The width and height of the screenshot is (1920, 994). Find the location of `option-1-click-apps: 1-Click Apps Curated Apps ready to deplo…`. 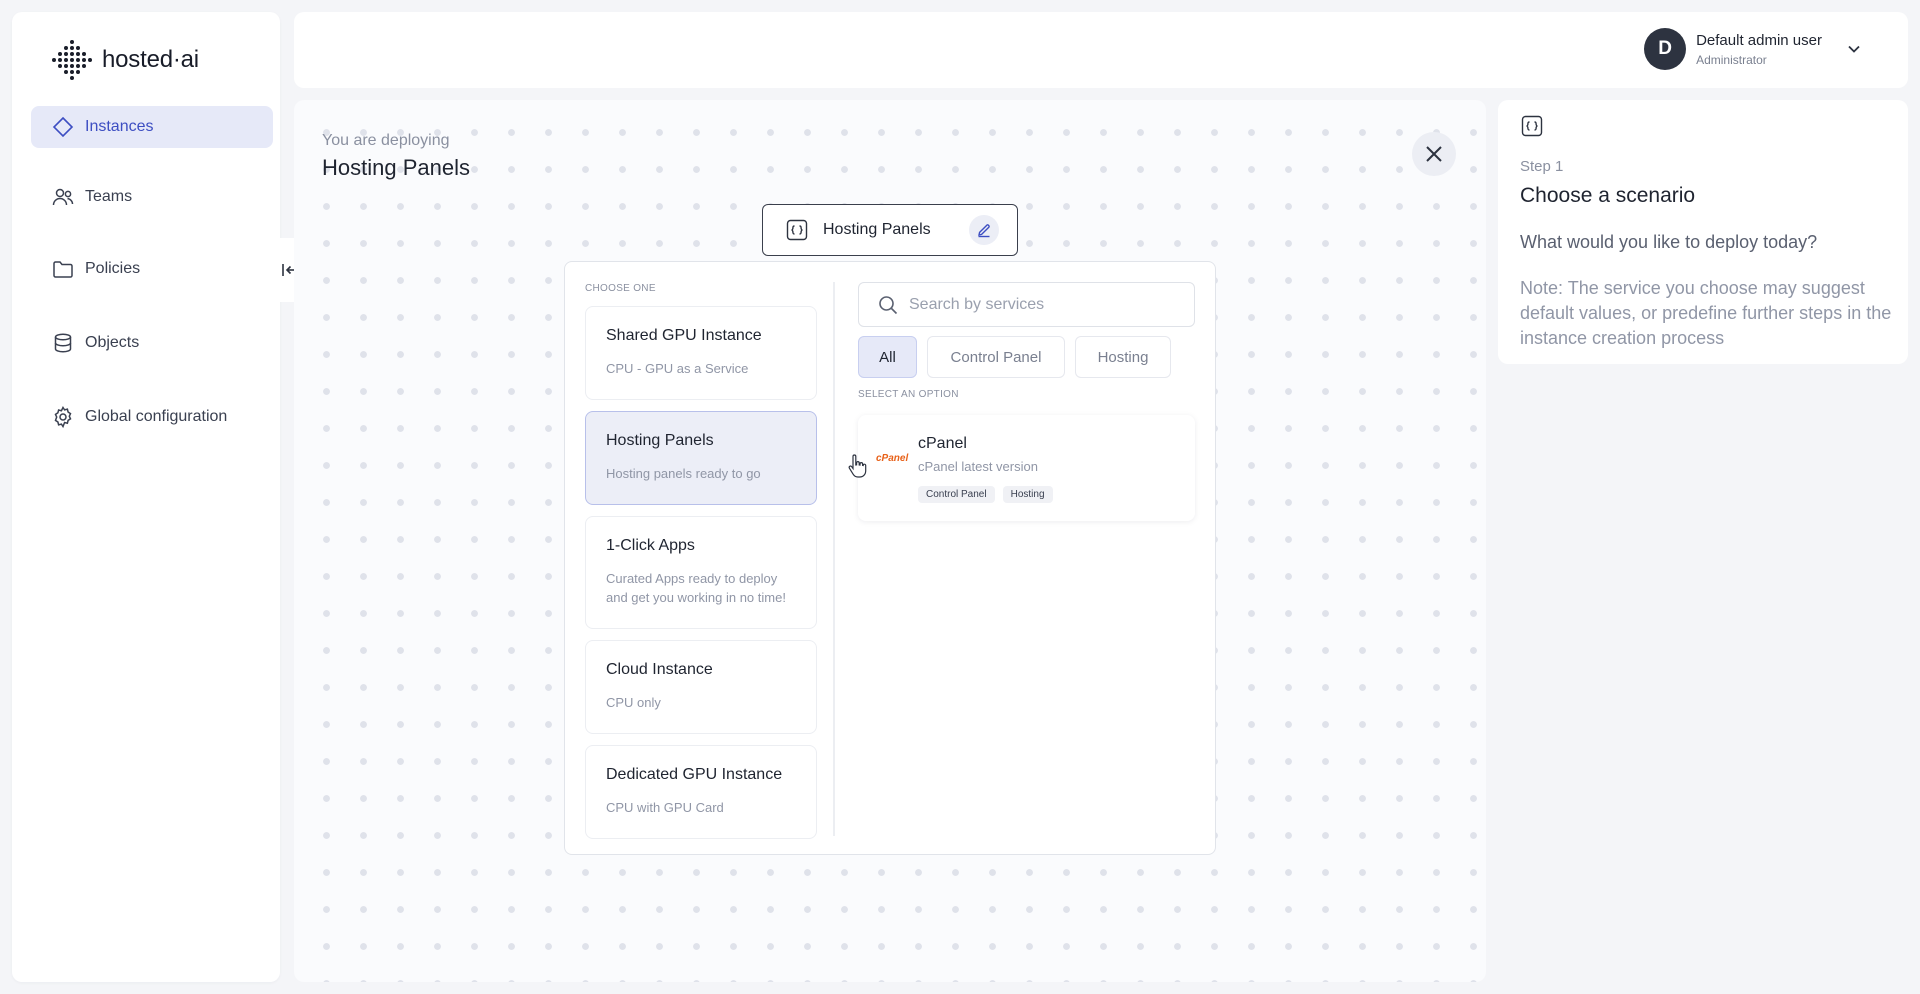

option-1-click-apps: 1-Click Apps Curated Apps ready to deplo… is located at coordinates (701, 572).